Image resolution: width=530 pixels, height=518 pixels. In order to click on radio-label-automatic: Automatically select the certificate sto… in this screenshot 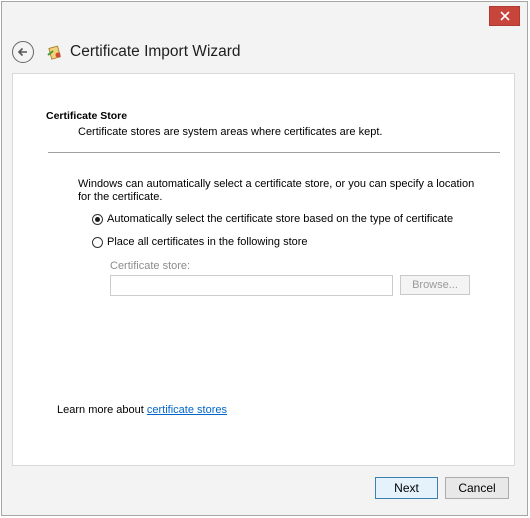, I will do `click(280, 219)`.